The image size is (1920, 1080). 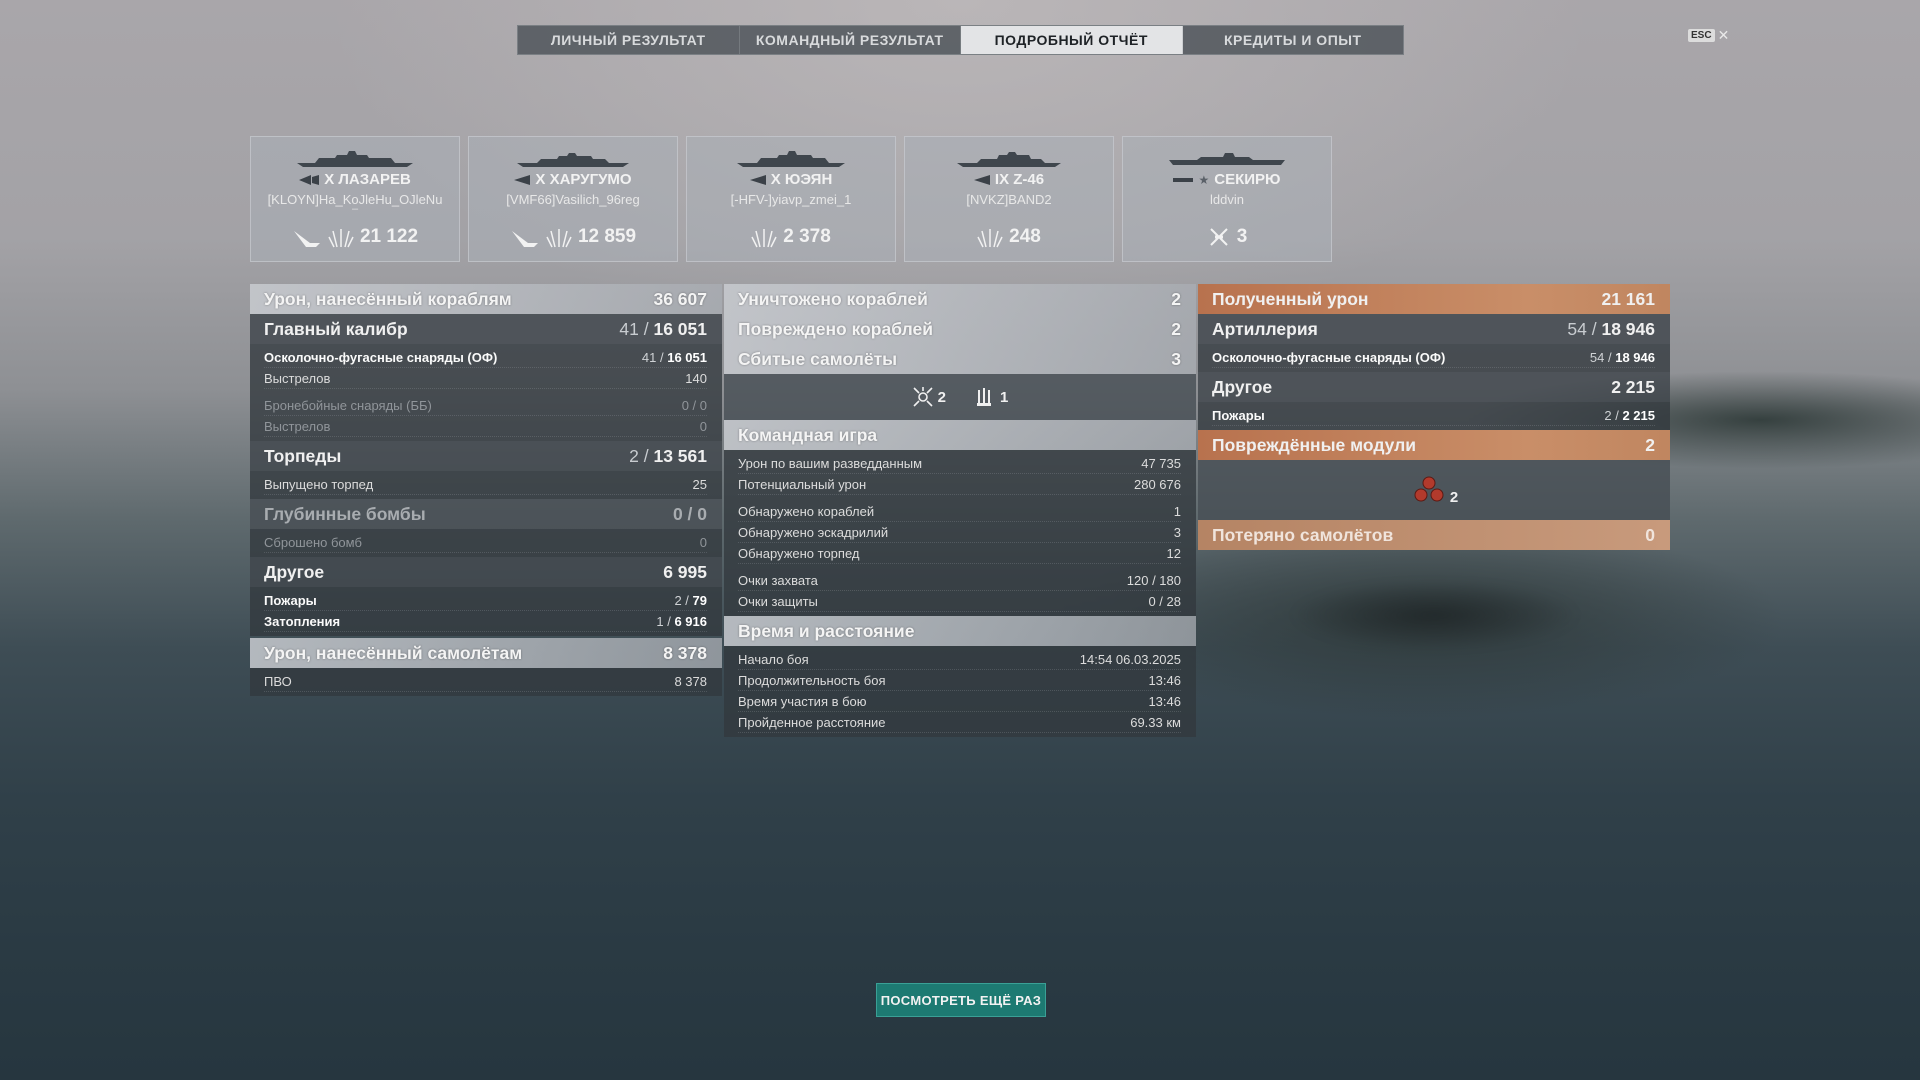 I want to click on ship-name: СЕКИРЮ, so click(x=1247, y=179).